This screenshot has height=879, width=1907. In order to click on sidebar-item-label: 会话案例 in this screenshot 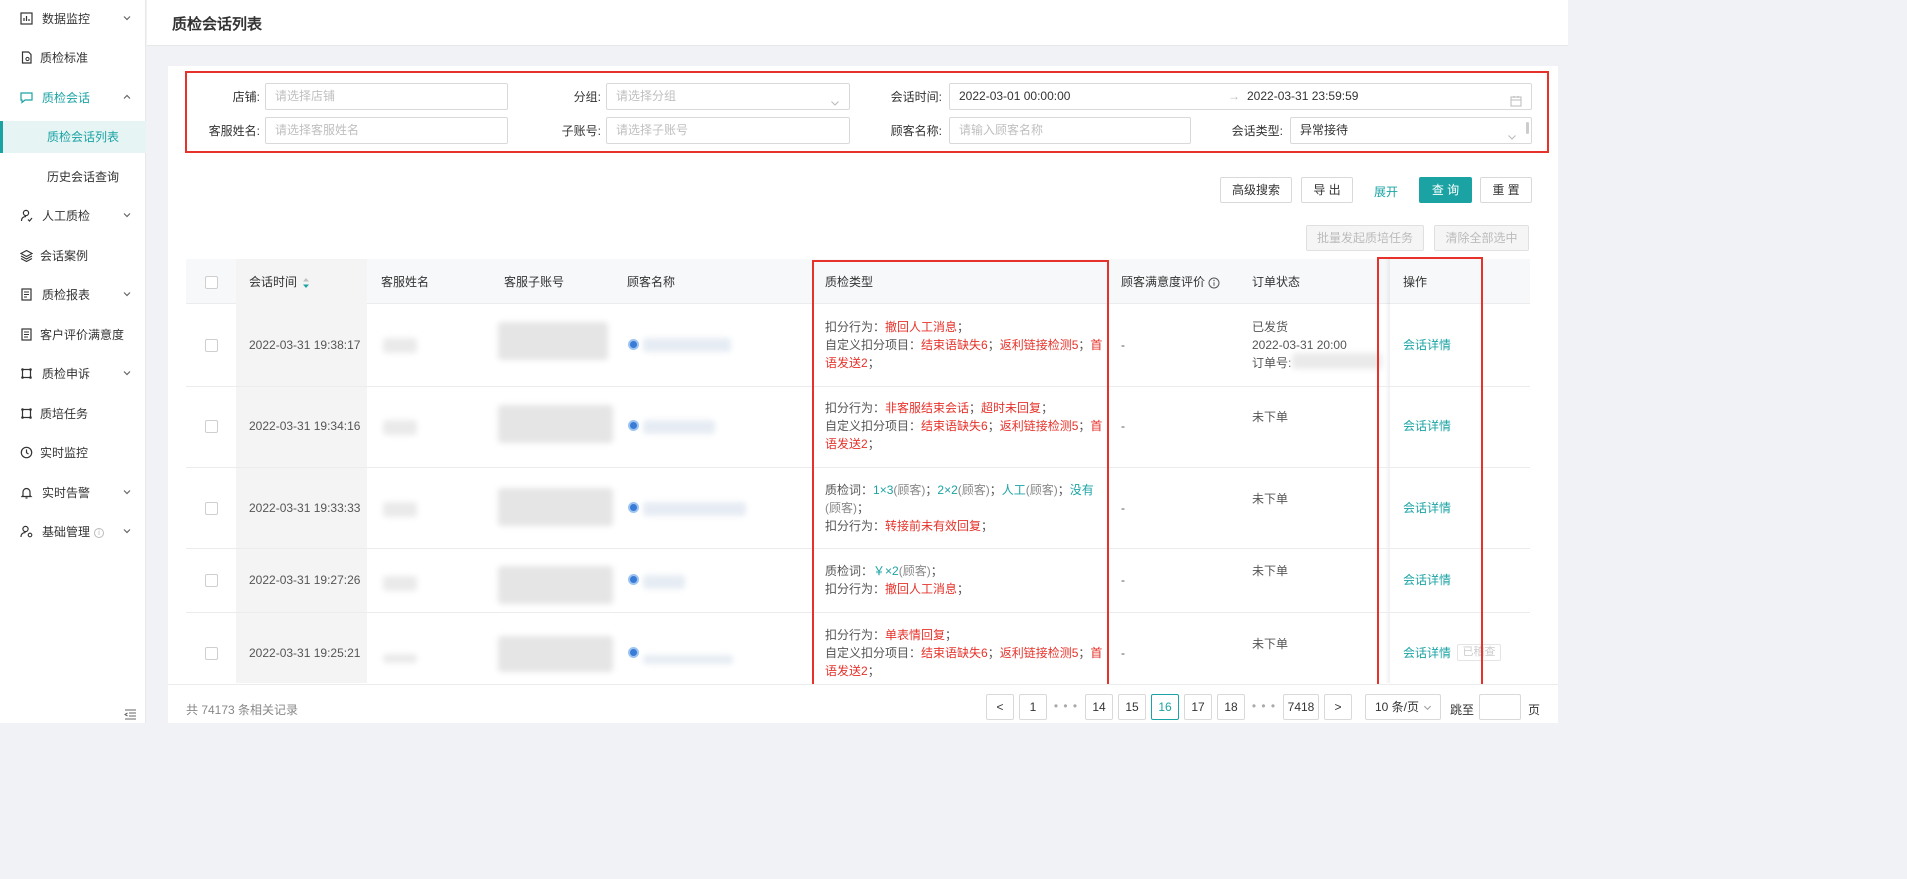, I will do `click(64, 256)`.